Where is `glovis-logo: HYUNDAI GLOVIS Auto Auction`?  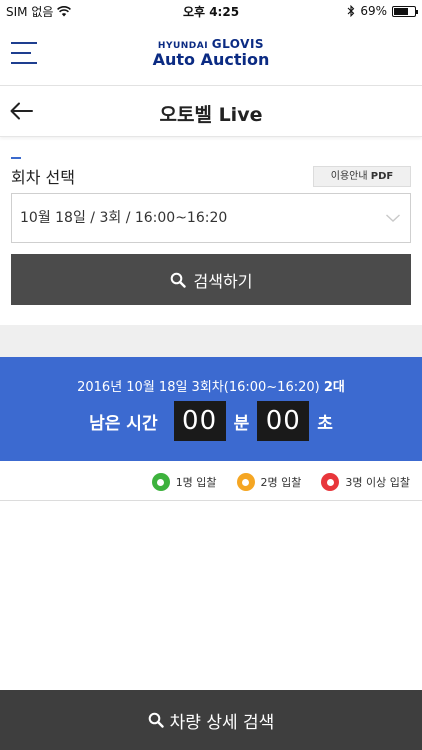 glovis-logo: HYUNDAI GLOVIS Auto Auction is located at coordinates (211, 53).